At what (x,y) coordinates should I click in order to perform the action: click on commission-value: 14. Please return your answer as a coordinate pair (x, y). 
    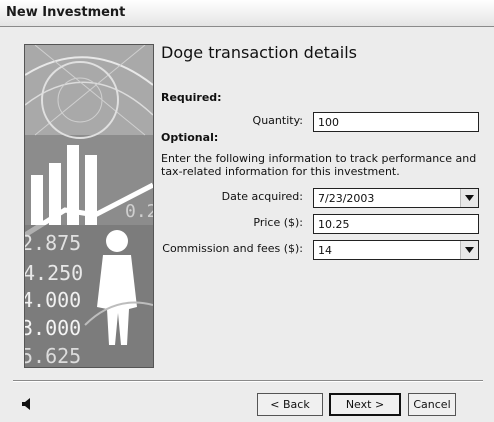
    Looking at the image, I should click on (325, 250).